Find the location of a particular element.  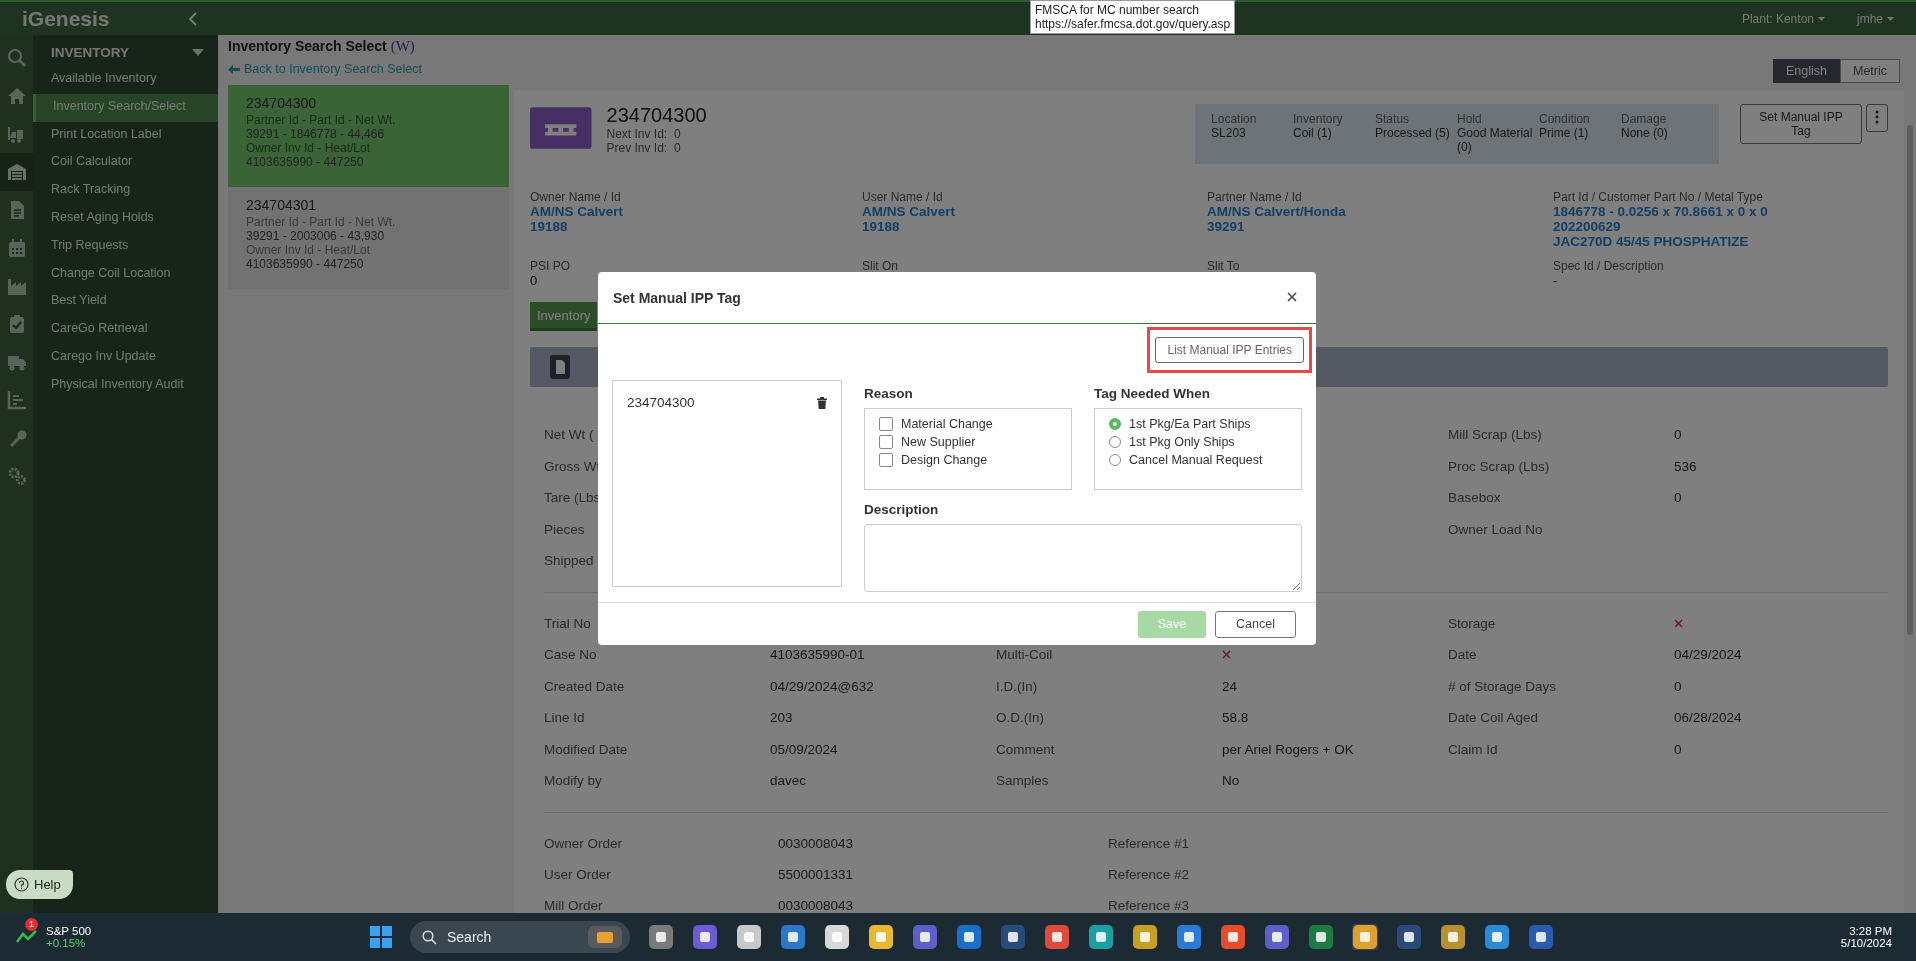

field-value: 0030008043 is located at coordinates (816, 843).